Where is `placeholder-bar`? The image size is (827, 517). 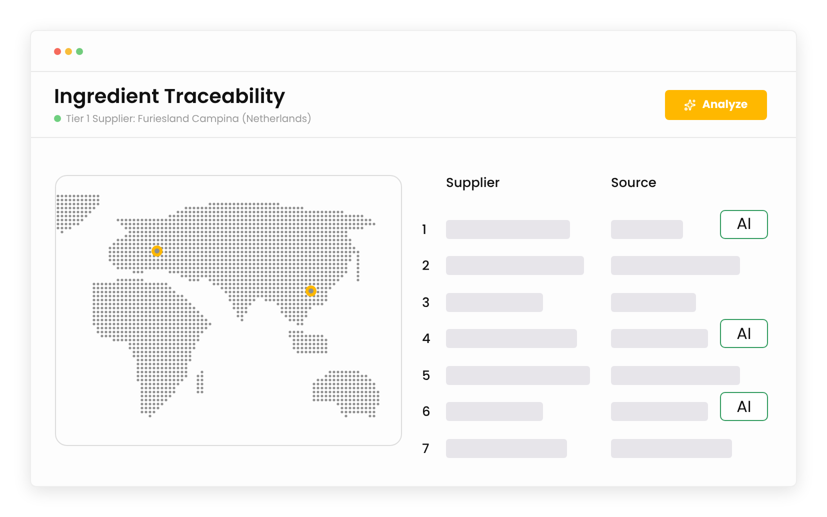 placeholder-bar is located at coordinates (647, 229).